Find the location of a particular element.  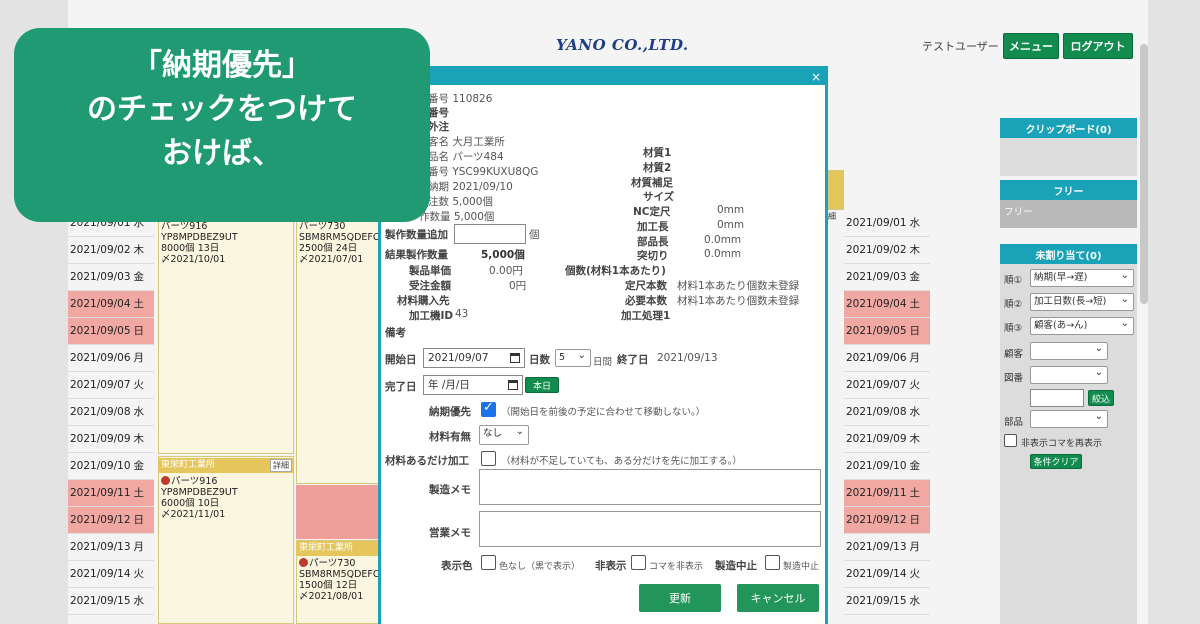

caption-line-1: 「納期優先」 is located at coordinates (222, 65).